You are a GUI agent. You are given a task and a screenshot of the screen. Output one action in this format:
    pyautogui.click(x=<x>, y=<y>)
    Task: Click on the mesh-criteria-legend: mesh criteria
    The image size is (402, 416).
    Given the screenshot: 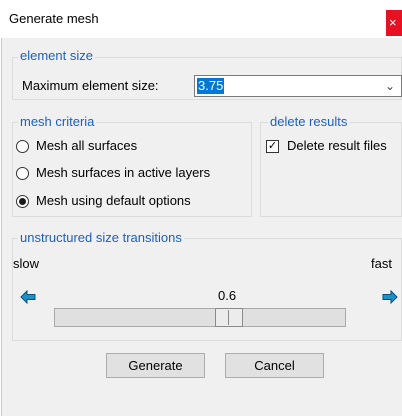 What is the action you would take?
    pyautogui.click(x=57, y=121)
    